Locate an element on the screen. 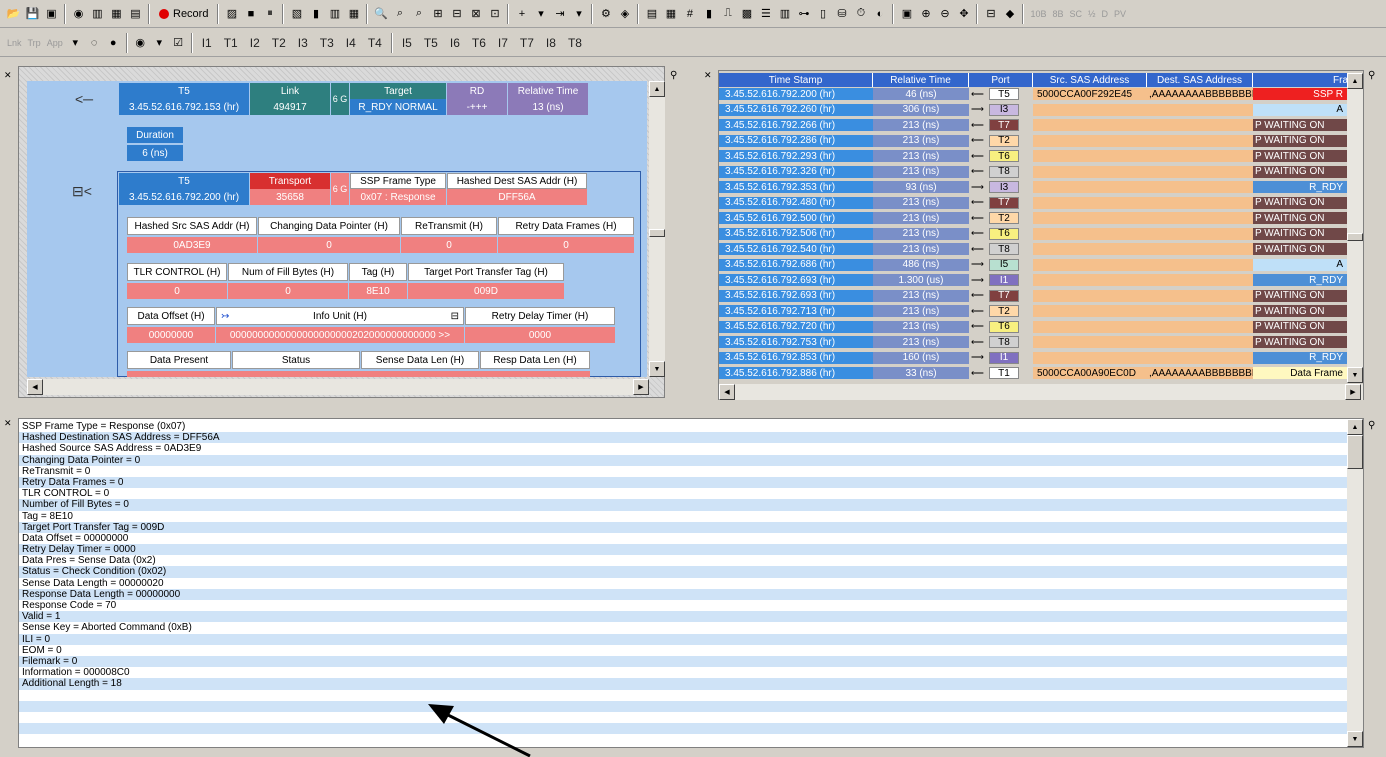 This screenshot has width=1386, height=757. cell-timestamp: 3.45.52.616.792.200 (hr) is located at coordinates (796, 94).